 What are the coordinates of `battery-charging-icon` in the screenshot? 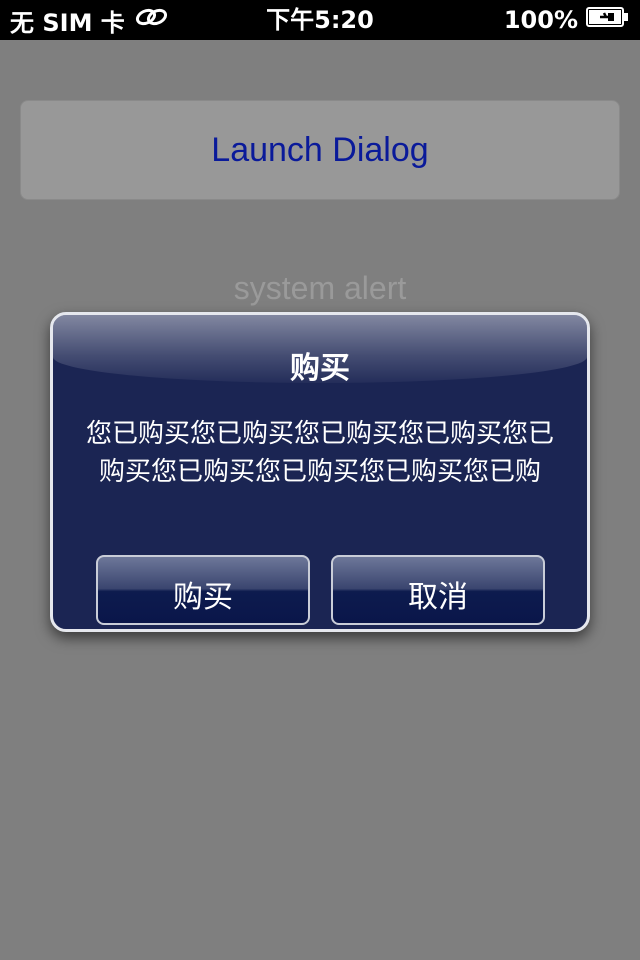 It's located at (608, 20).